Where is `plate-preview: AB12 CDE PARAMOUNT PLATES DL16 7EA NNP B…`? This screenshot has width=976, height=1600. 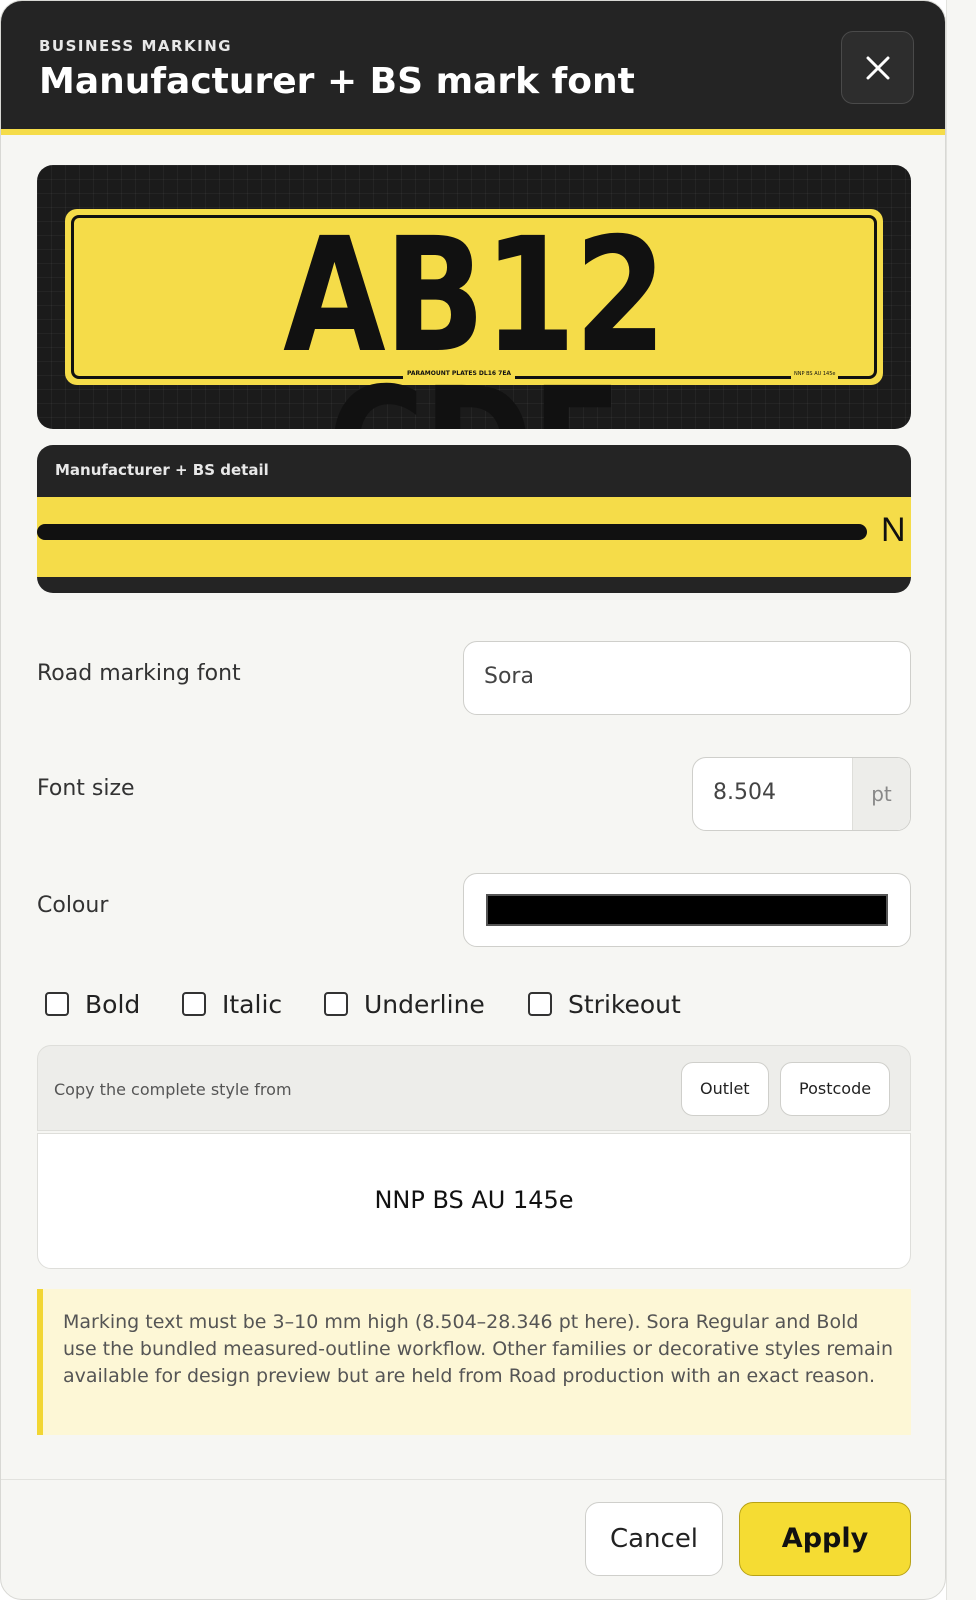 plate-preview: AB12 CDE PARAMOUNT PLATES DL16 7EA NNP B… is located at coordinates (474, 297).